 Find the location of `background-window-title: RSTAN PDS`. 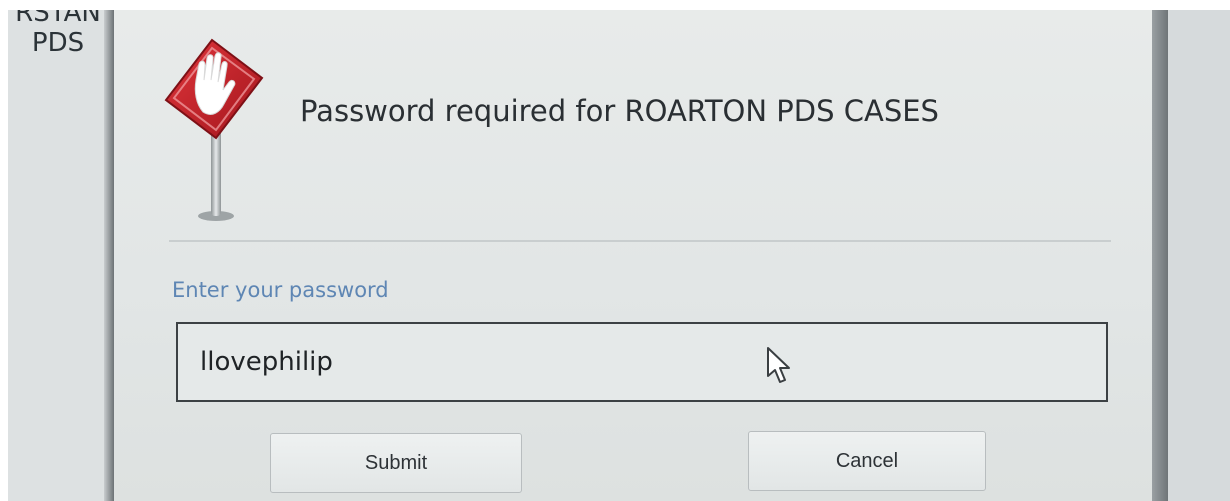

background-window-title: RSTAN PDS is located at coordinates (58, 34).